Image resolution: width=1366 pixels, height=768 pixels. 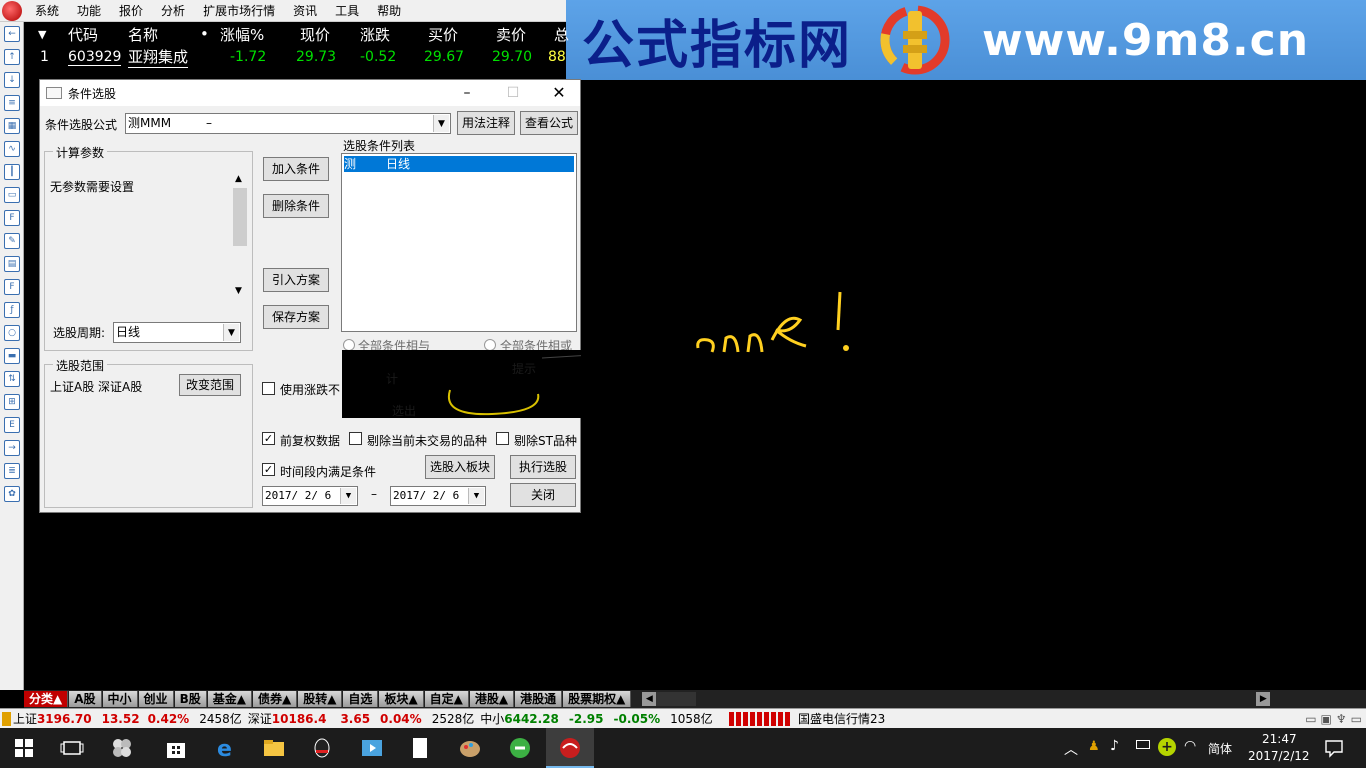 I want to click on period-select: 日线 ▼, so click(x=177, y=332).